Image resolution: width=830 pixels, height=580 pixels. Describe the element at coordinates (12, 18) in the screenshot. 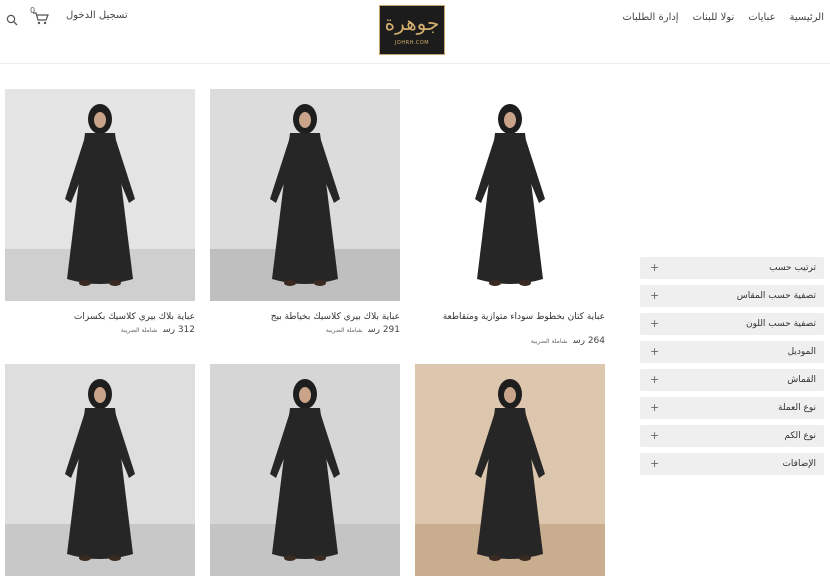

I see `search-icon` at that location.